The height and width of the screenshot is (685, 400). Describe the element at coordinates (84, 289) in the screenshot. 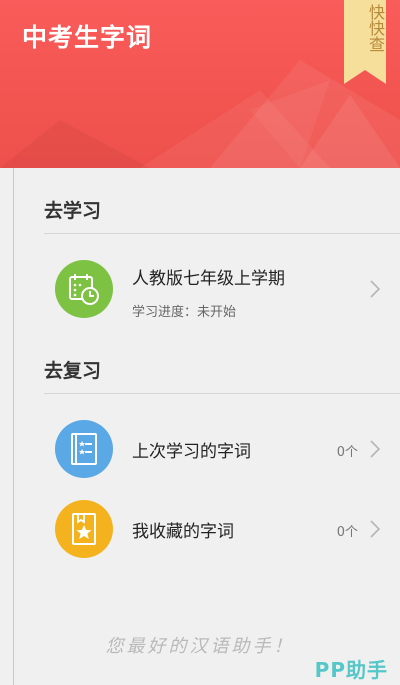

I see `calendar-clock-icon` at that location.